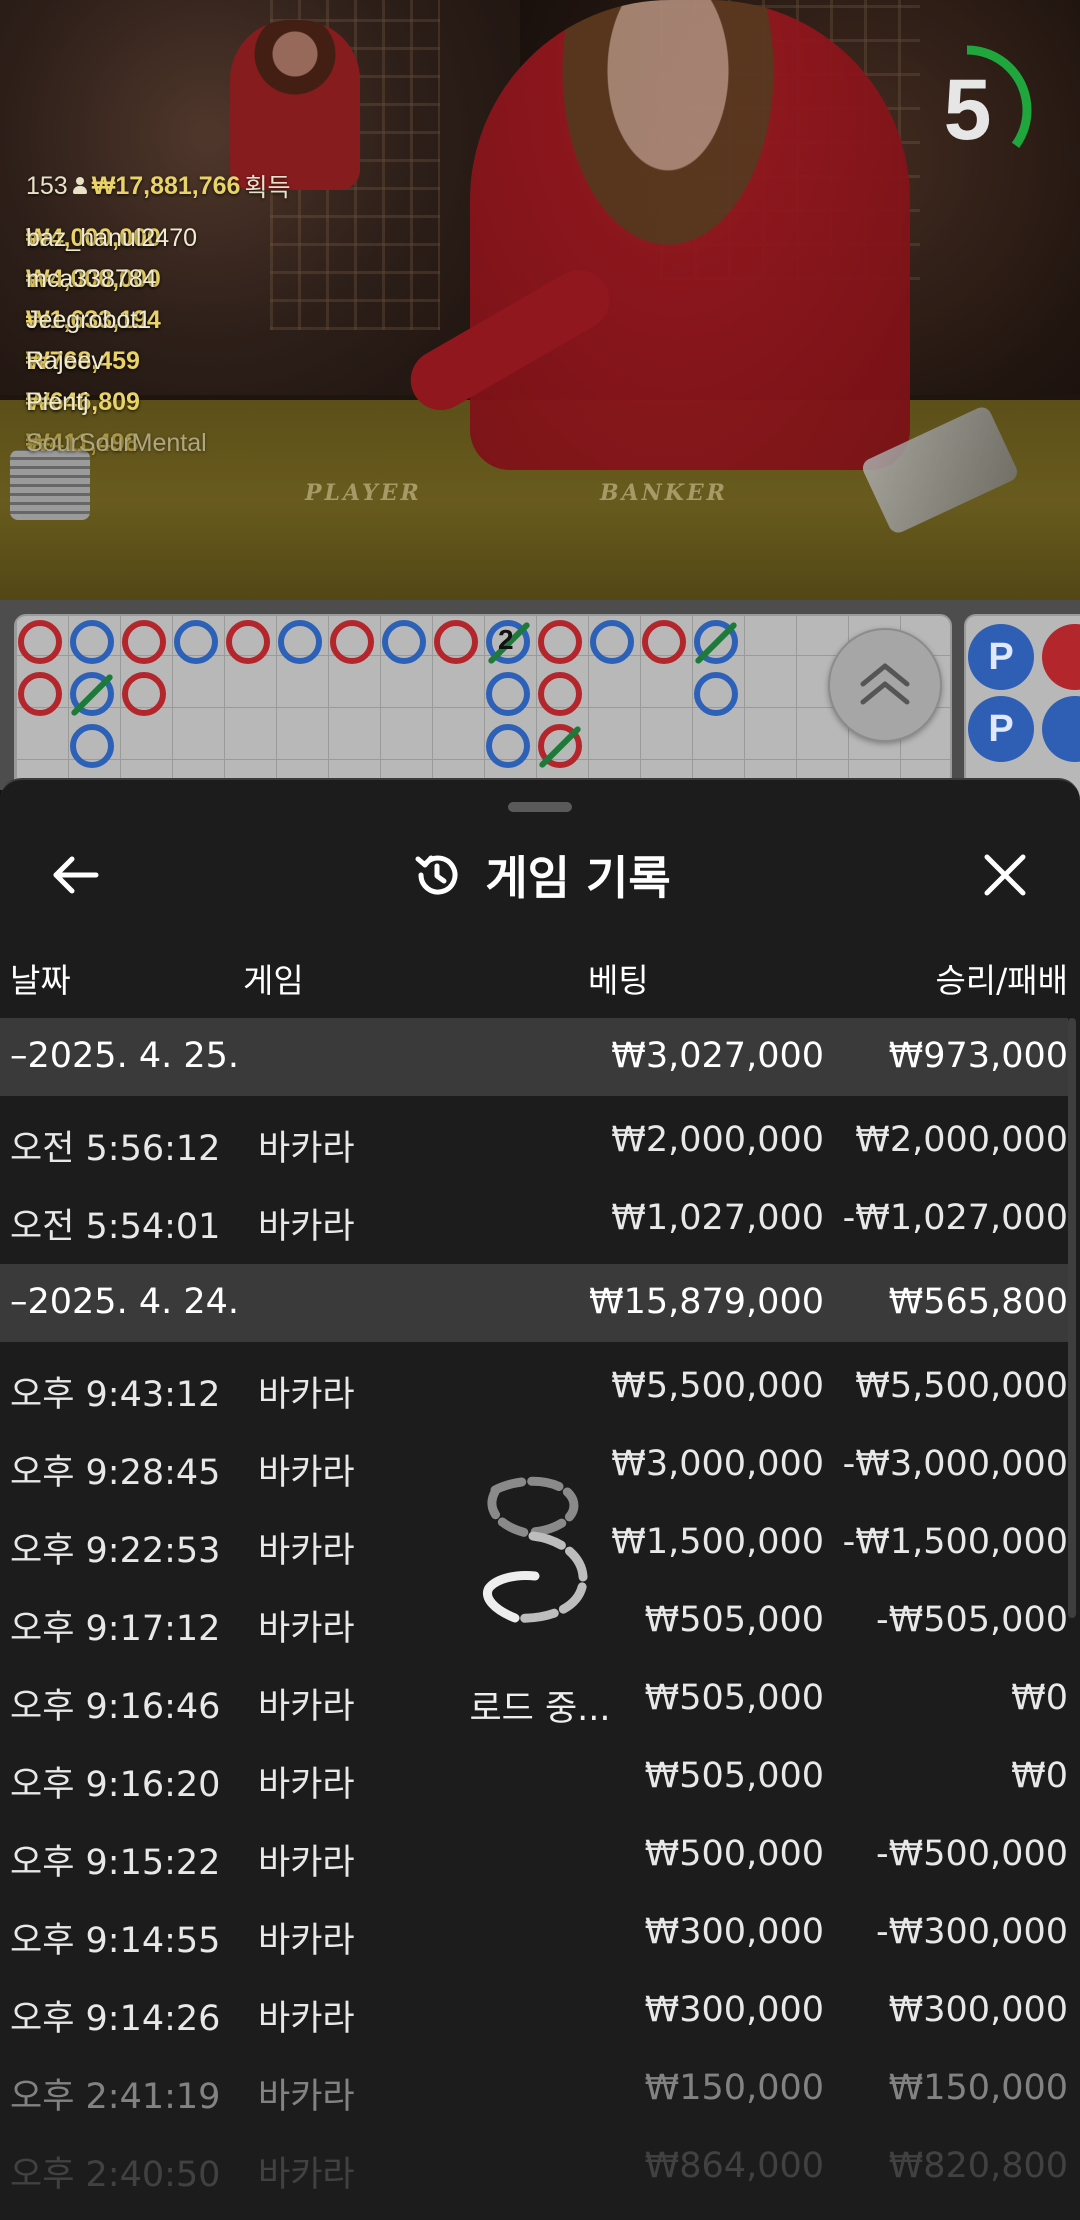  What do you see at coordinates (578, 878) in the screenshot?
I see `panel-title: 게임 기록` at bounding box center [578, 878].